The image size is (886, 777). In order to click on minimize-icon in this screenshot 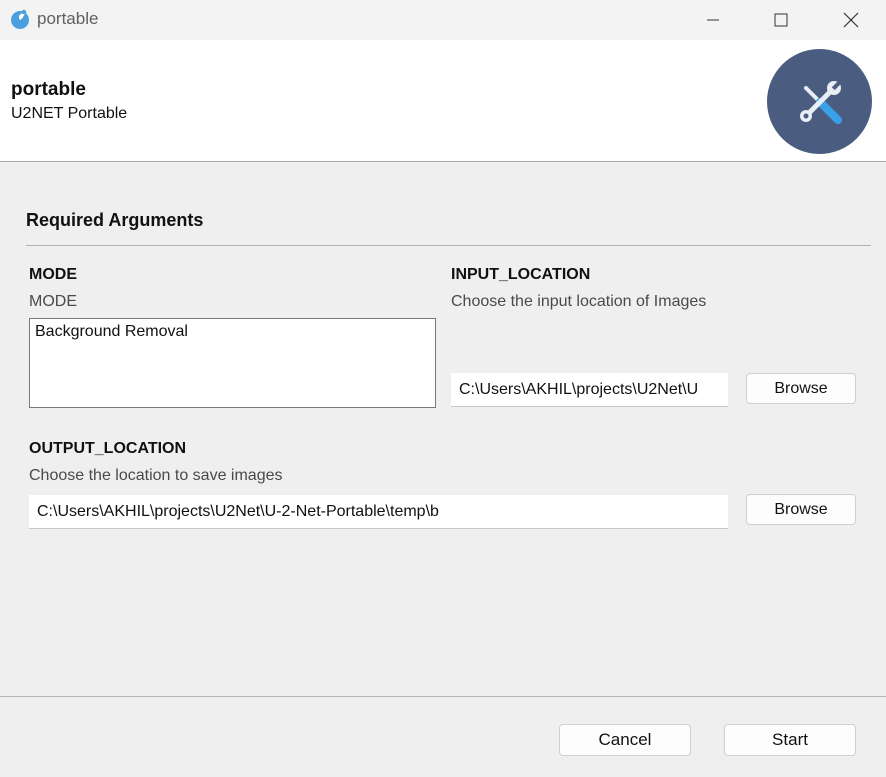, I will do `click(713, 20)`.